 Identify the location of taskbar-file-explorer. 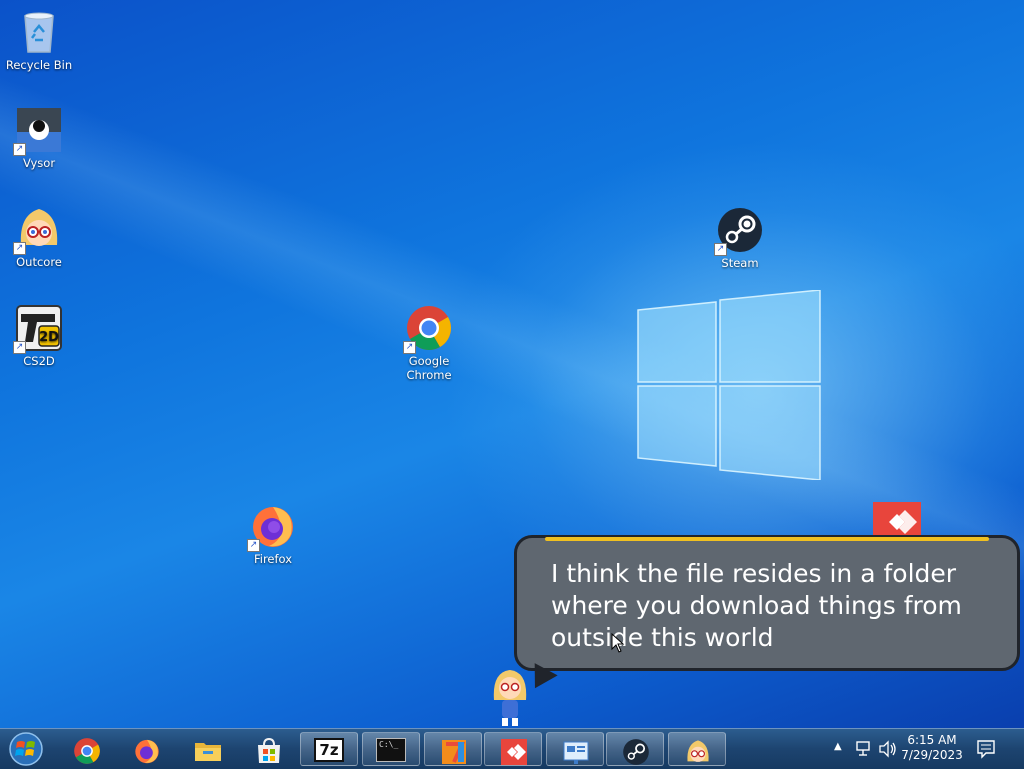
(208, 749).